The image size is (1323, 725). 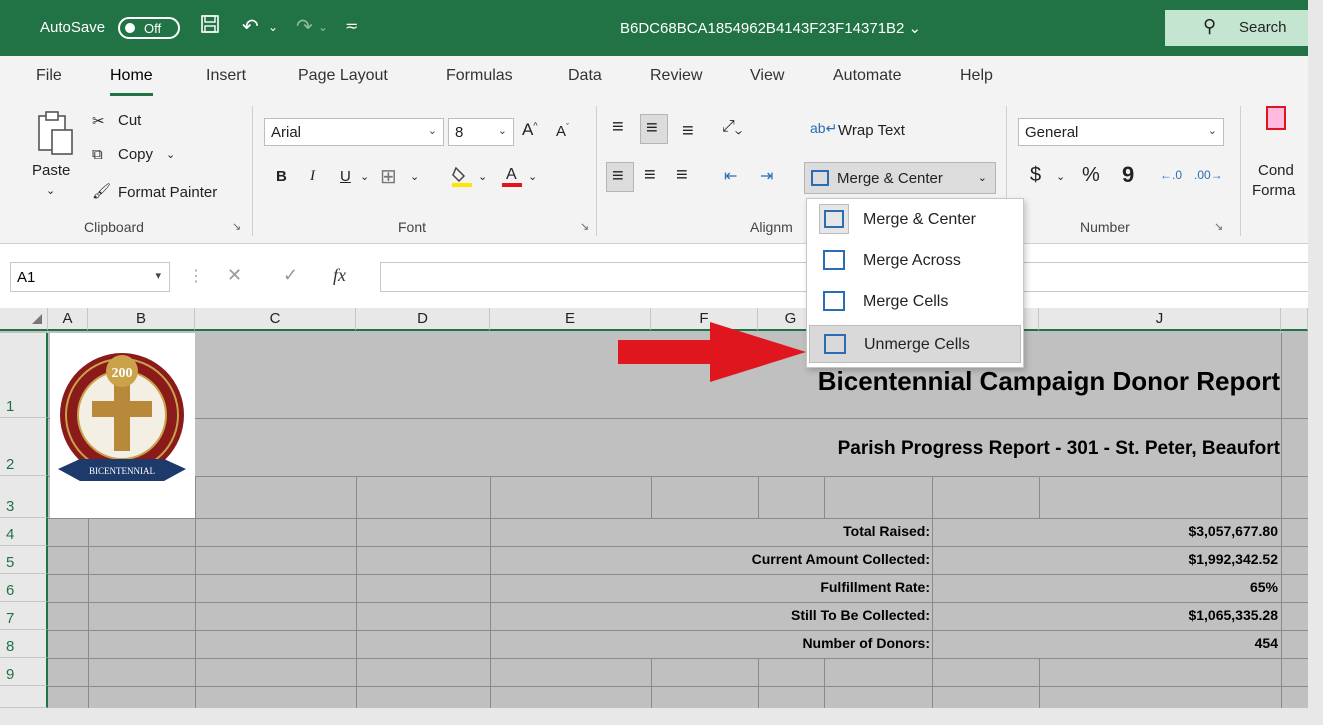 I want to click on summary-value: $1,065,335.28, so click(x=1233, y=615).